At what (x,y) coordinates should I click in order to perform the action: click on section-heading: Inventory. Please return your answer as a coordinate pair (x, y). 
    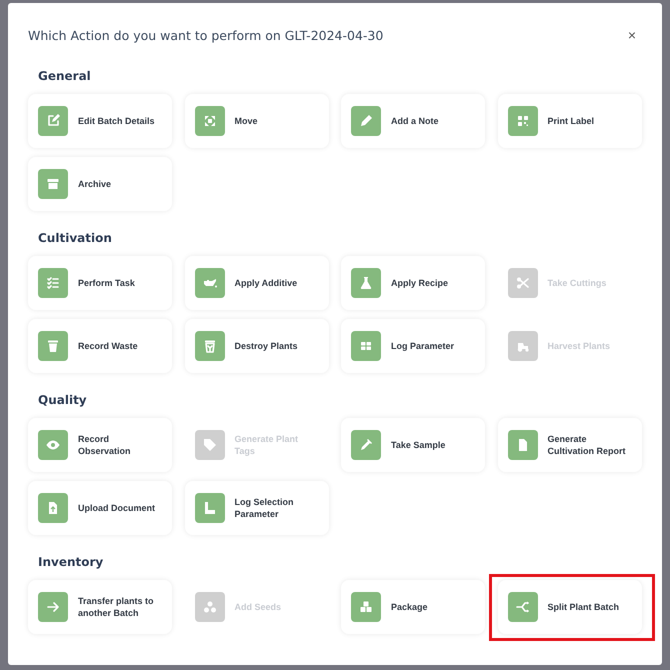
    Looking at the image, I should click on (71, 562).